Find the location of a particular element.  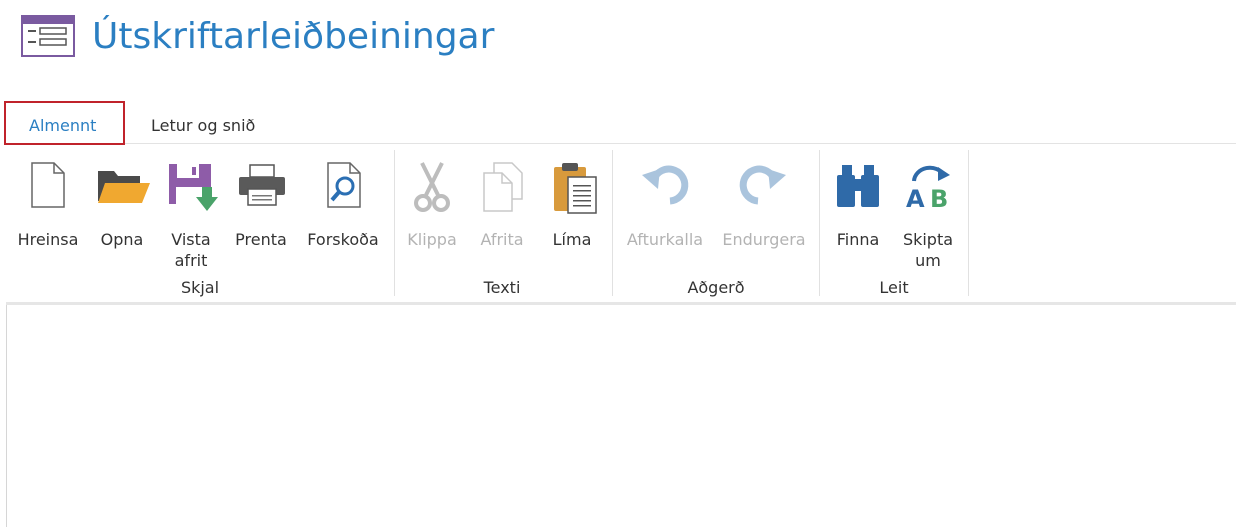

group-label-skjal: Skjal is located at coordinates (200, 287).